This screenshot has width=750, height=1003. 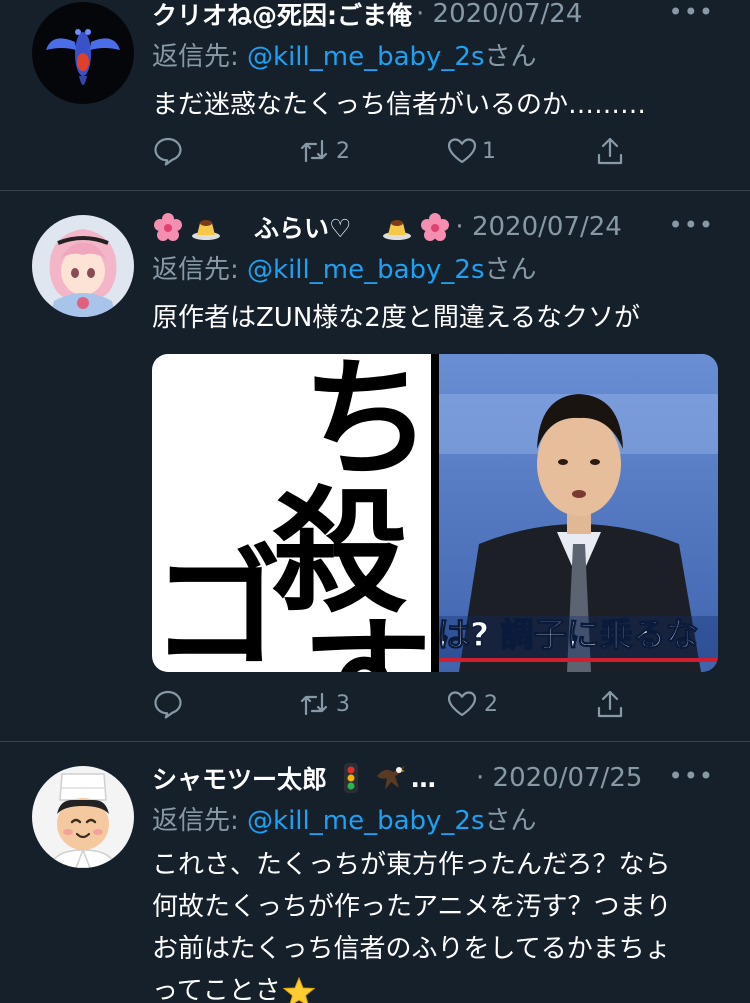 I want to click on media-image-calligraphy: ち 殺 ゴ す, so click(x=291, y=513).